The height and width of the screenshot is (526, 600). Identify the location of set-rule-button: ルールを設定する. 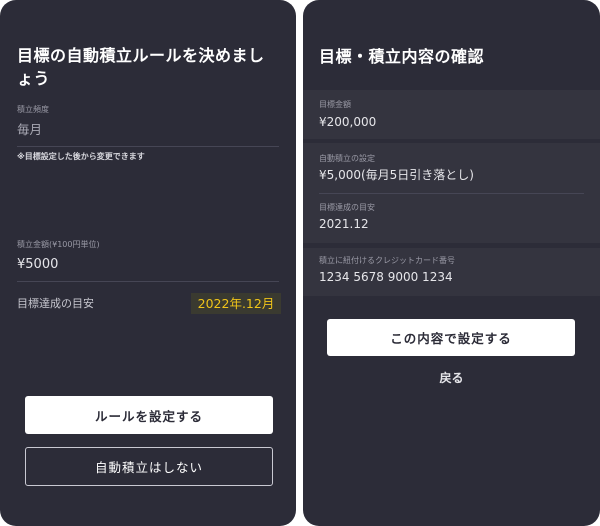
(149, 415).